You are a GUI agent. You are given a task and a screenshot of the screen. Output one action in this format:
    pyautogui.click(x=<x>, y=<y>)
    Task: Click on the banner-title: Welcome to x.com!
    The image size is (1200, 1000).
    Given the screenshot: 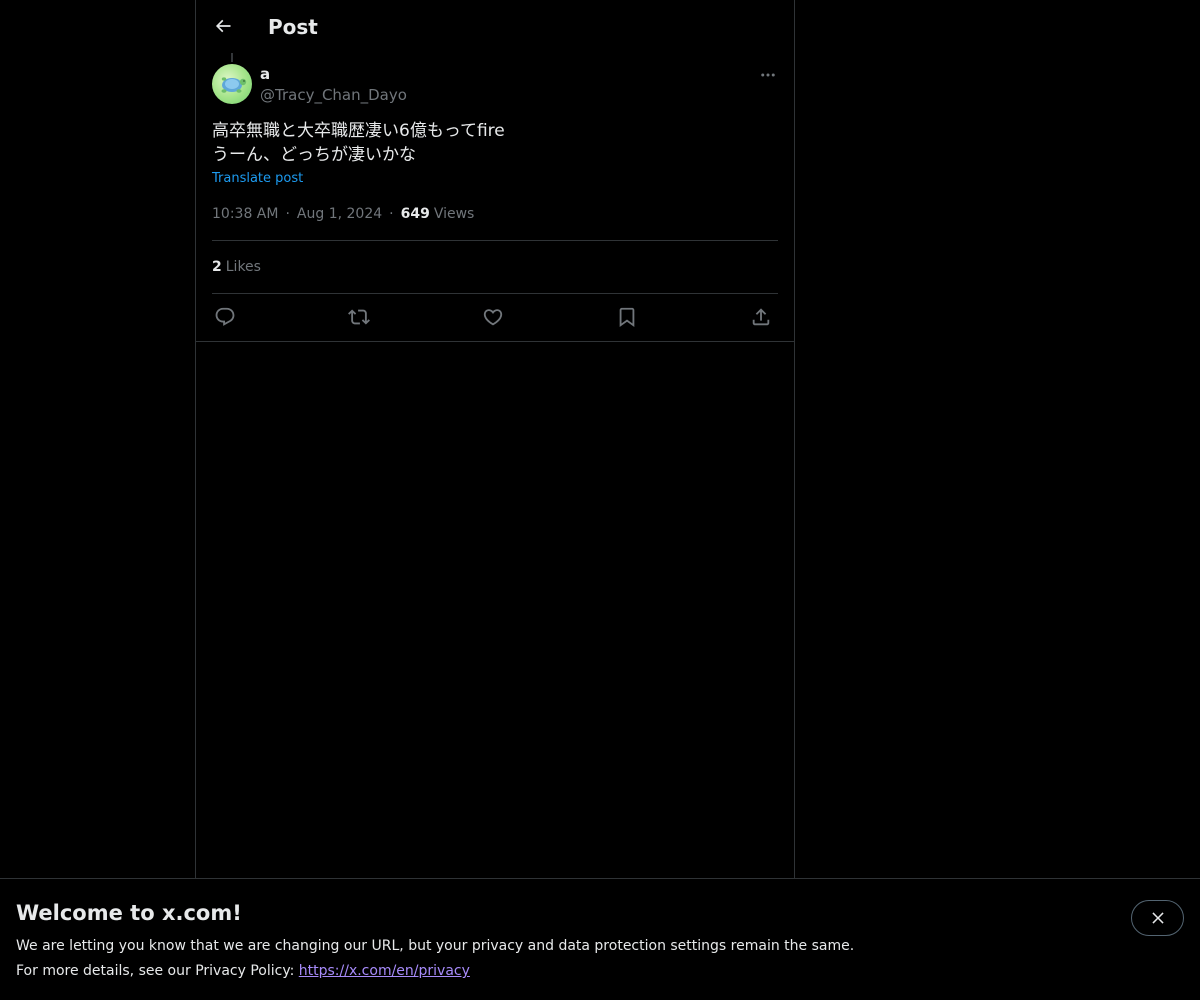 What is the action you would take?
    pyautogui.click(x=129, y=913)
    